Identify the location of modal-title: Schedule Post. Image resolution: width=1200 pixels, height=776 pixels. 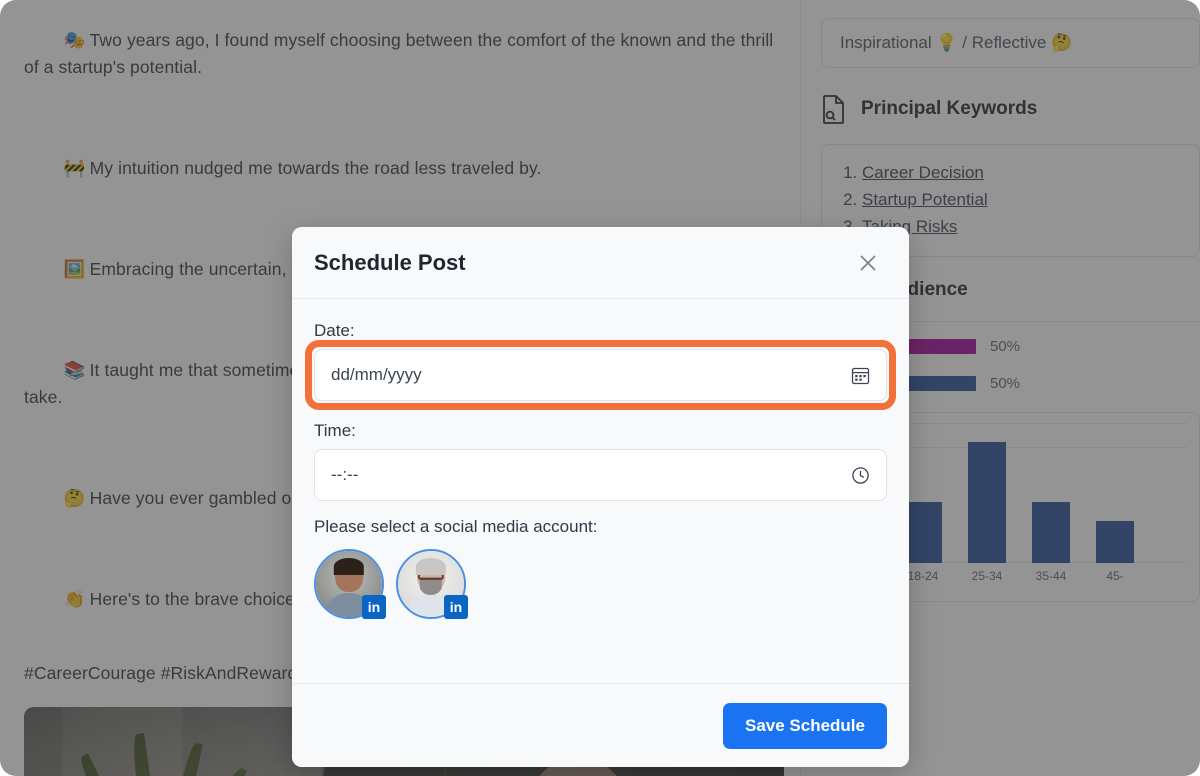
(390, 262).